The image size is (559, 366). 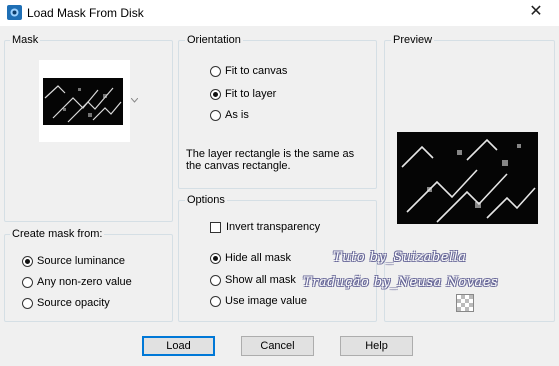 I want to click on use-image-value-radio: Use image value, so click(x=258, y=301).